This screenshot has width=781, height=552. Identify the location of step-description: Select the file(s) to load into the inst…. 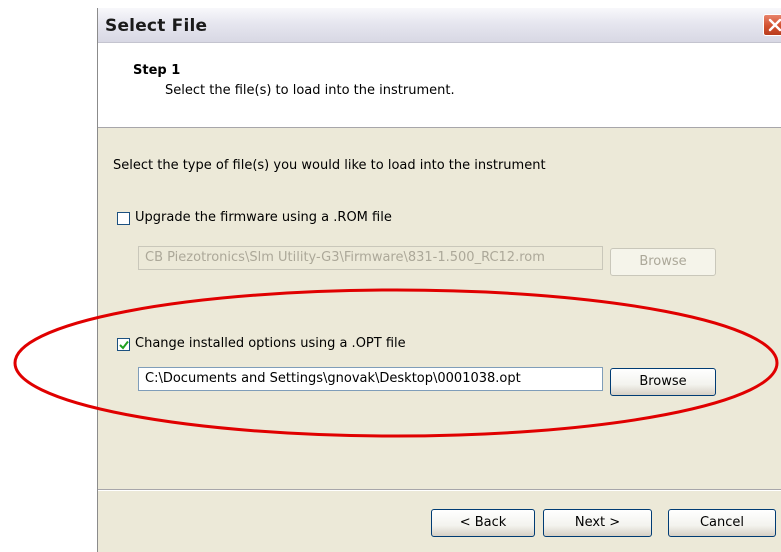
(310, 90).